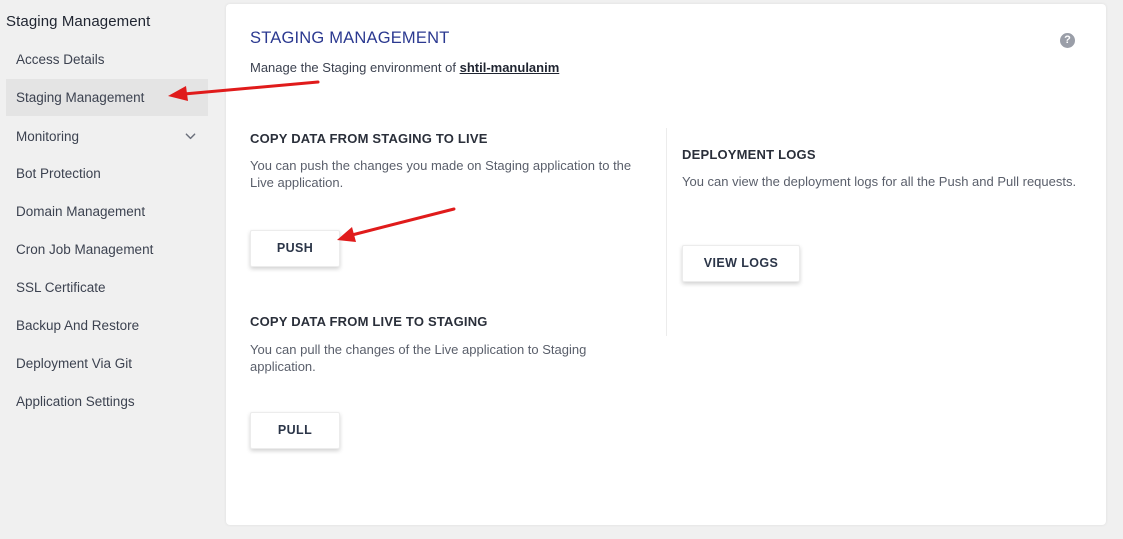 This screenshot has width=1123, height=539. I want to click on sidebar-item-label: Application Settings, so click(75, 401).